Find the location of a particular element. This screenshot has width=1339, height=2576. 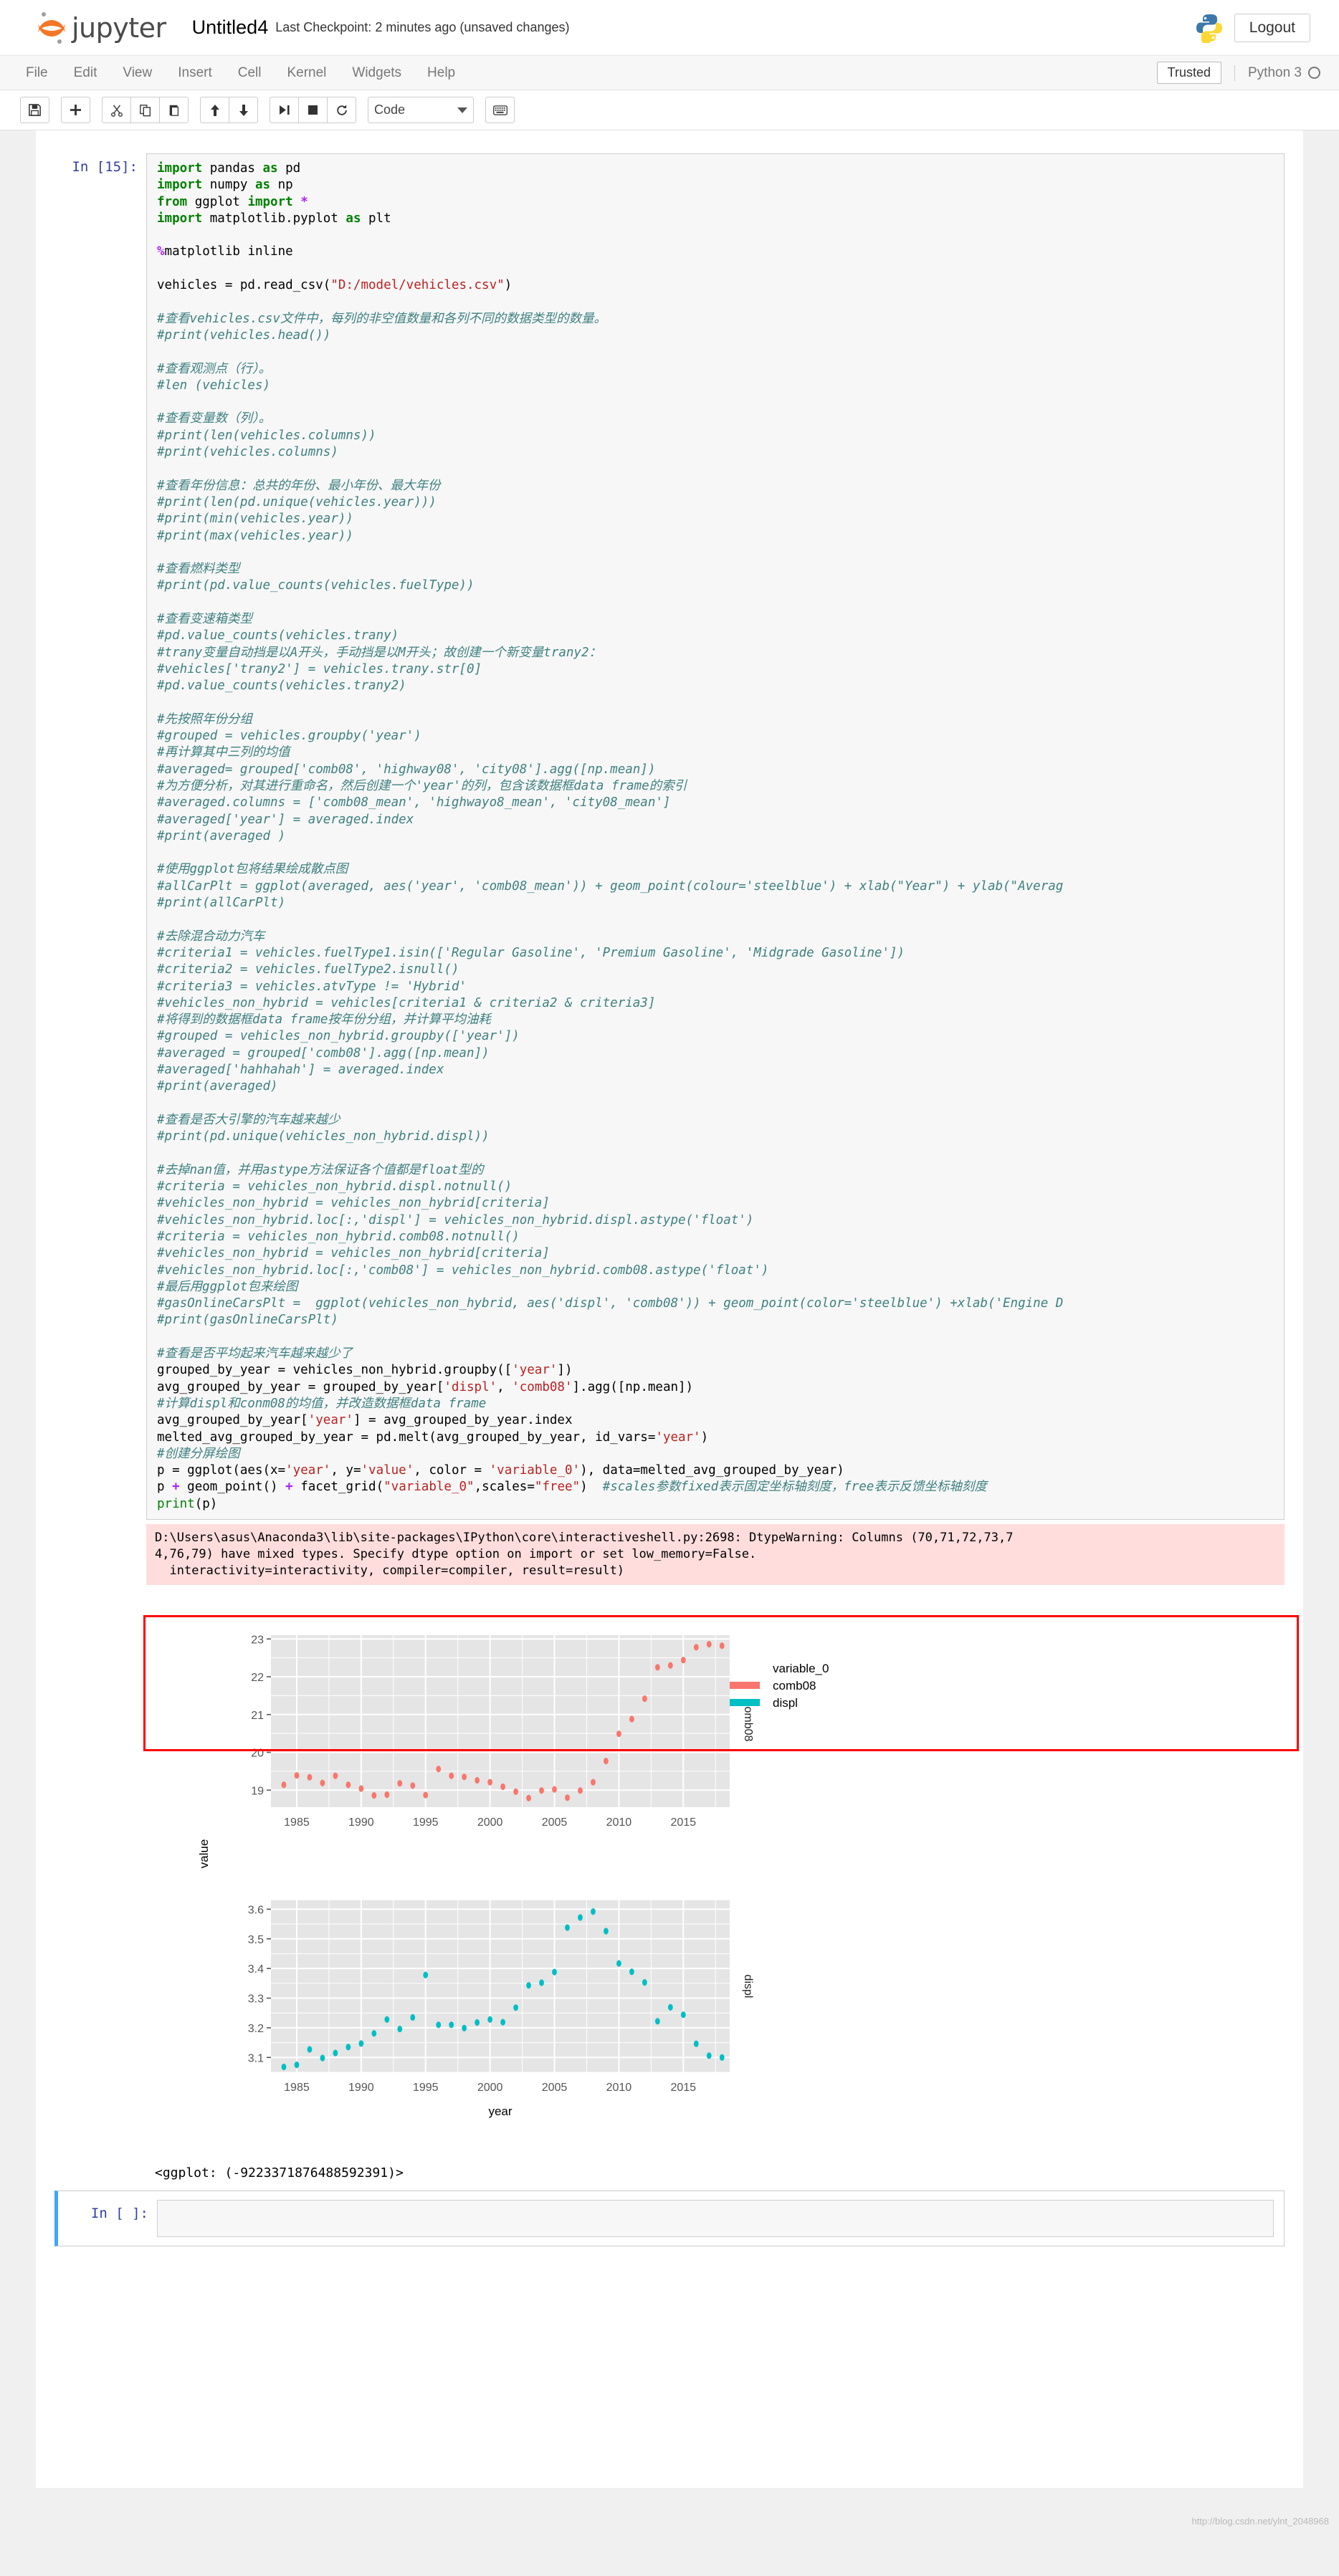

menu-edit: Edit is located at coordinates (85, 73).